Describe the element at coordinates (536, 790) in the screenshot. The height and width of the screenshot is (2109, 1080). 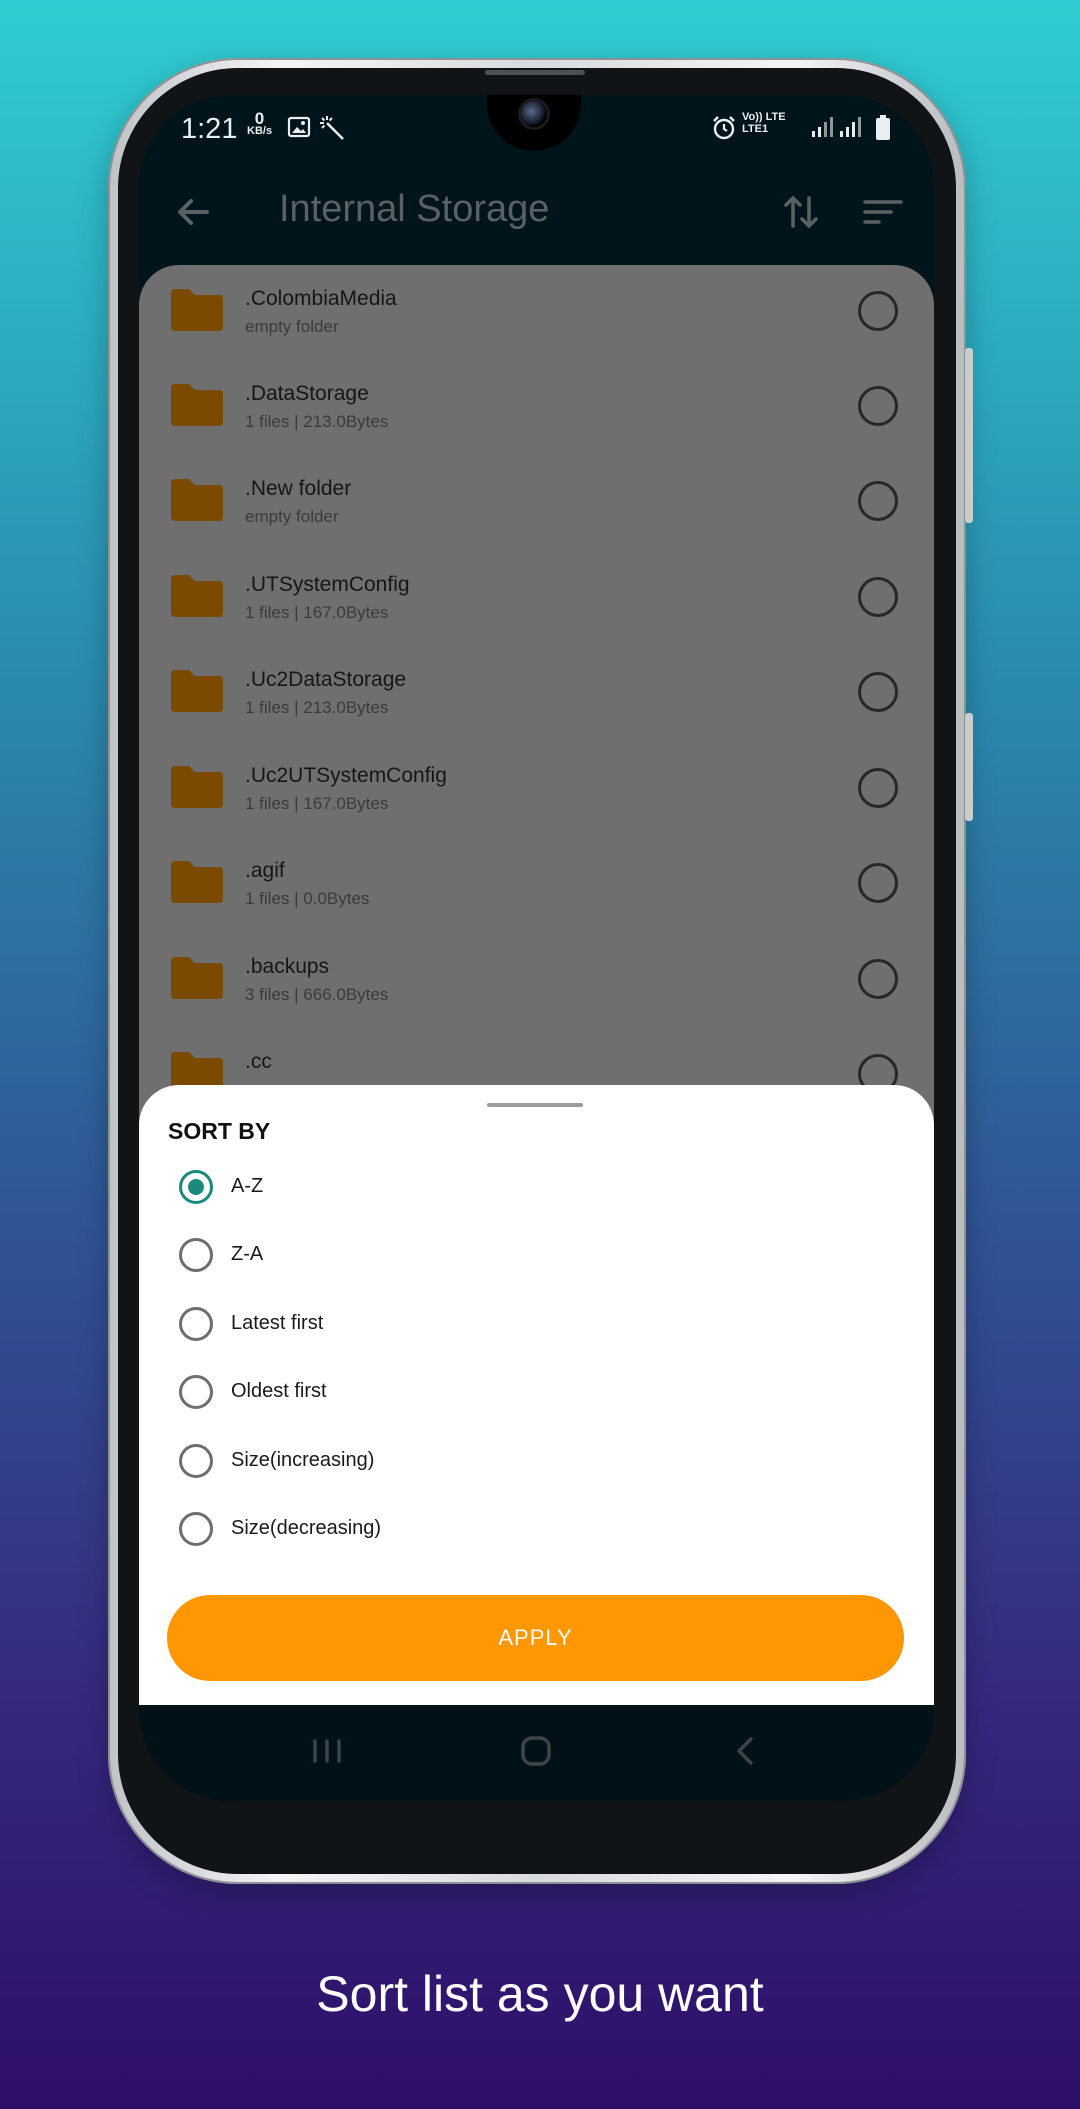
I see `folder-row: .Uc2UTSystemConfig 1 files | 167.0Bytes` at that location.